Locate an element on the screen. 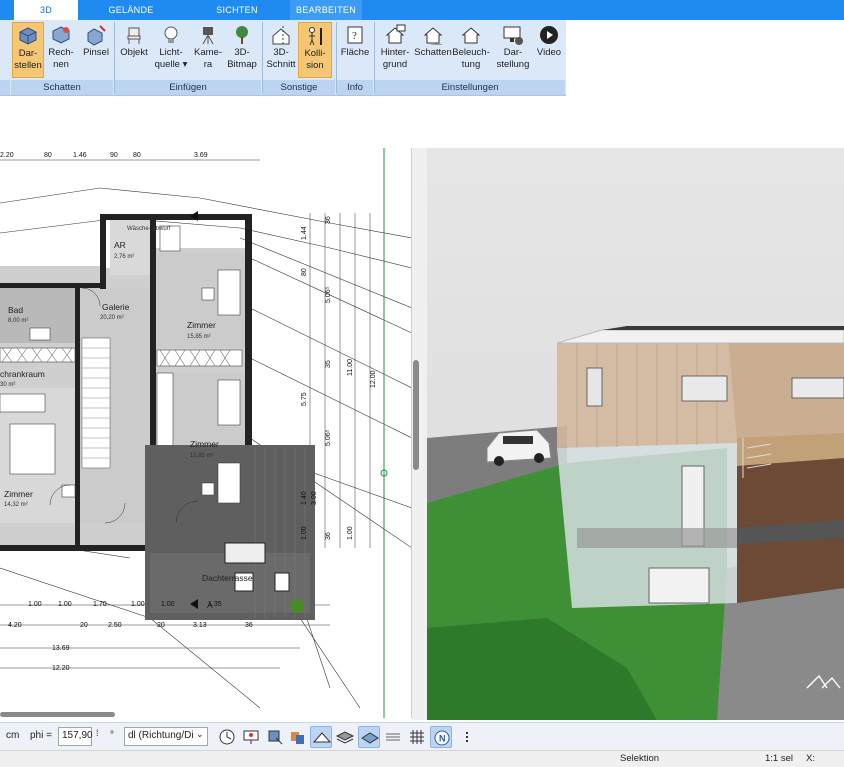 The width and height of the screenshot is (844, 767). dimension-label: 20 is located at coordinates (161, 625).